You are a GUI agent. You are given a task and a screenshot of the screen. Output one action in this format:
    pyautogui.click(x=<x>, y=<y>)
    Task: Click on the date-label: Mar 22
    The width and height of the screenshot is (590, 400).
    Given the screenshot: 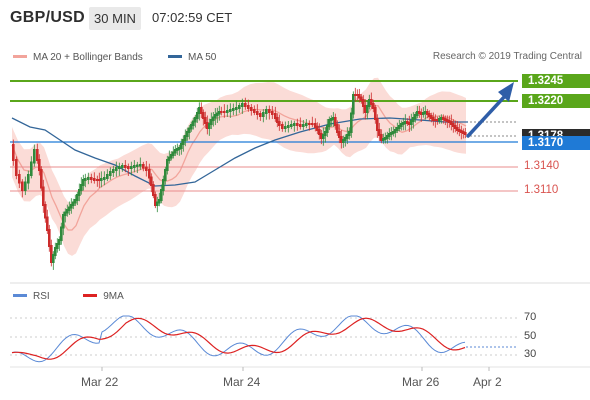 What is the action you would take?
    pyautogui.click(x=100, y=382)
    